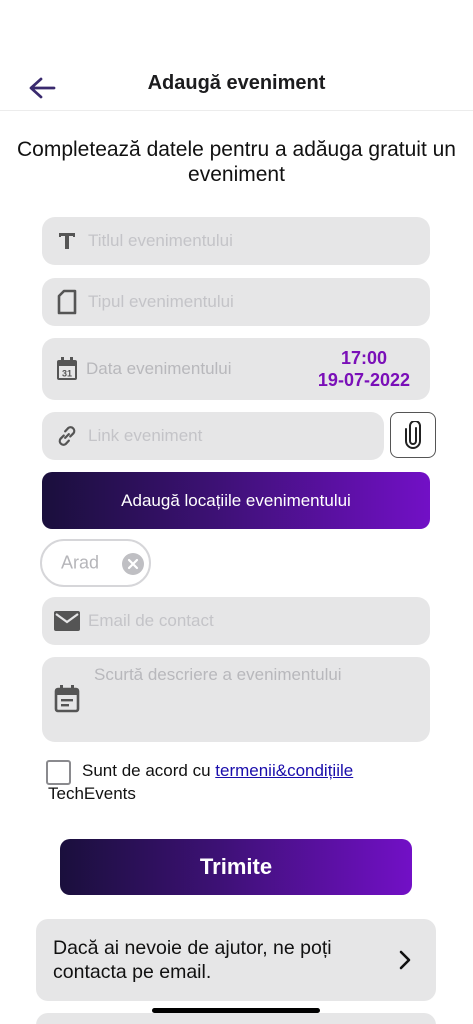 The width and height of the screenshot is (473, 1024). I want to click on terms-checkbox, so click(58, 772).